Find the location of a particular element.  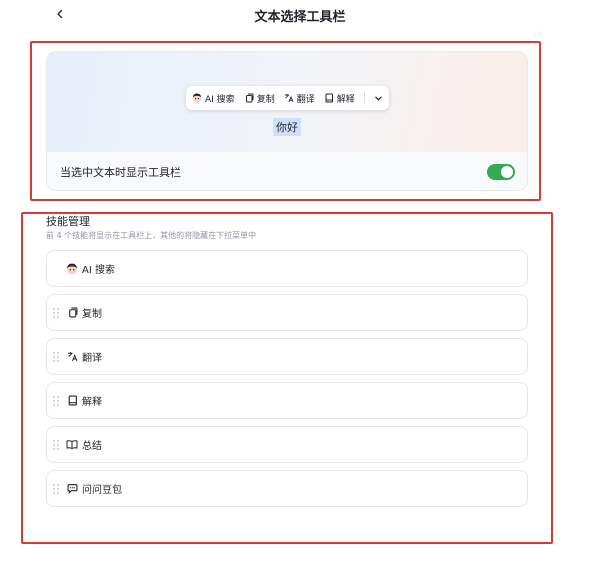

skill-item-copy: 复制 is located at coordinates (287, 312).